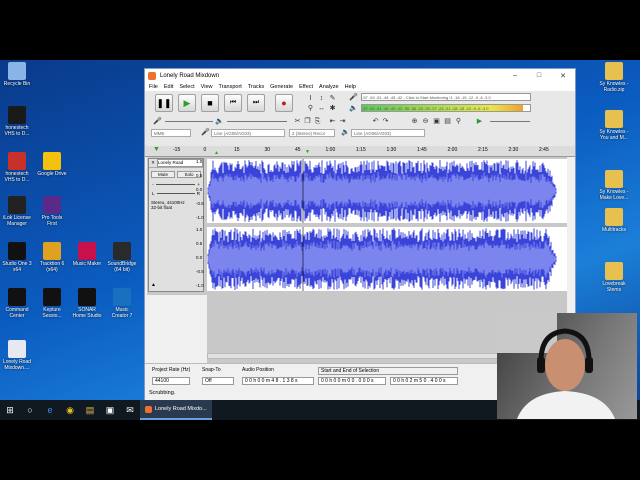  What do you see at coordinates (233, 103) in the screenshot?
I see `skip-start-button: ⏮` at bounding box center [233, 103].